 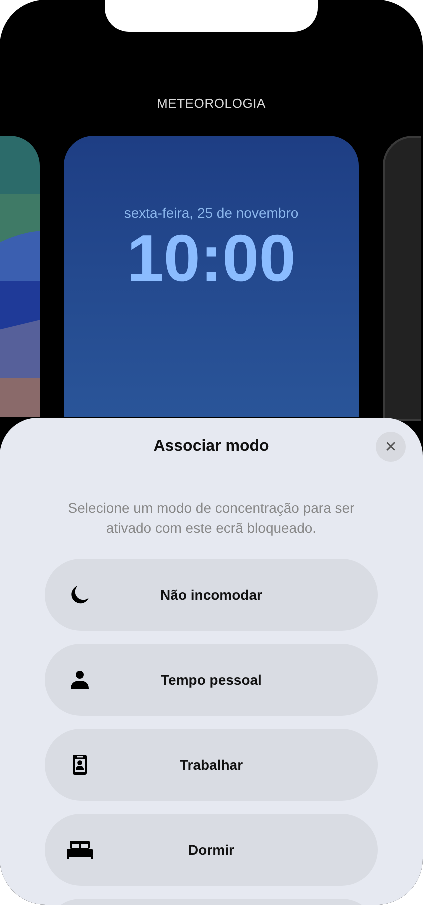 What do you see at coordinates (80, 680) in the screenshot?
I see `person-icon` at bounding box center [80, 680].